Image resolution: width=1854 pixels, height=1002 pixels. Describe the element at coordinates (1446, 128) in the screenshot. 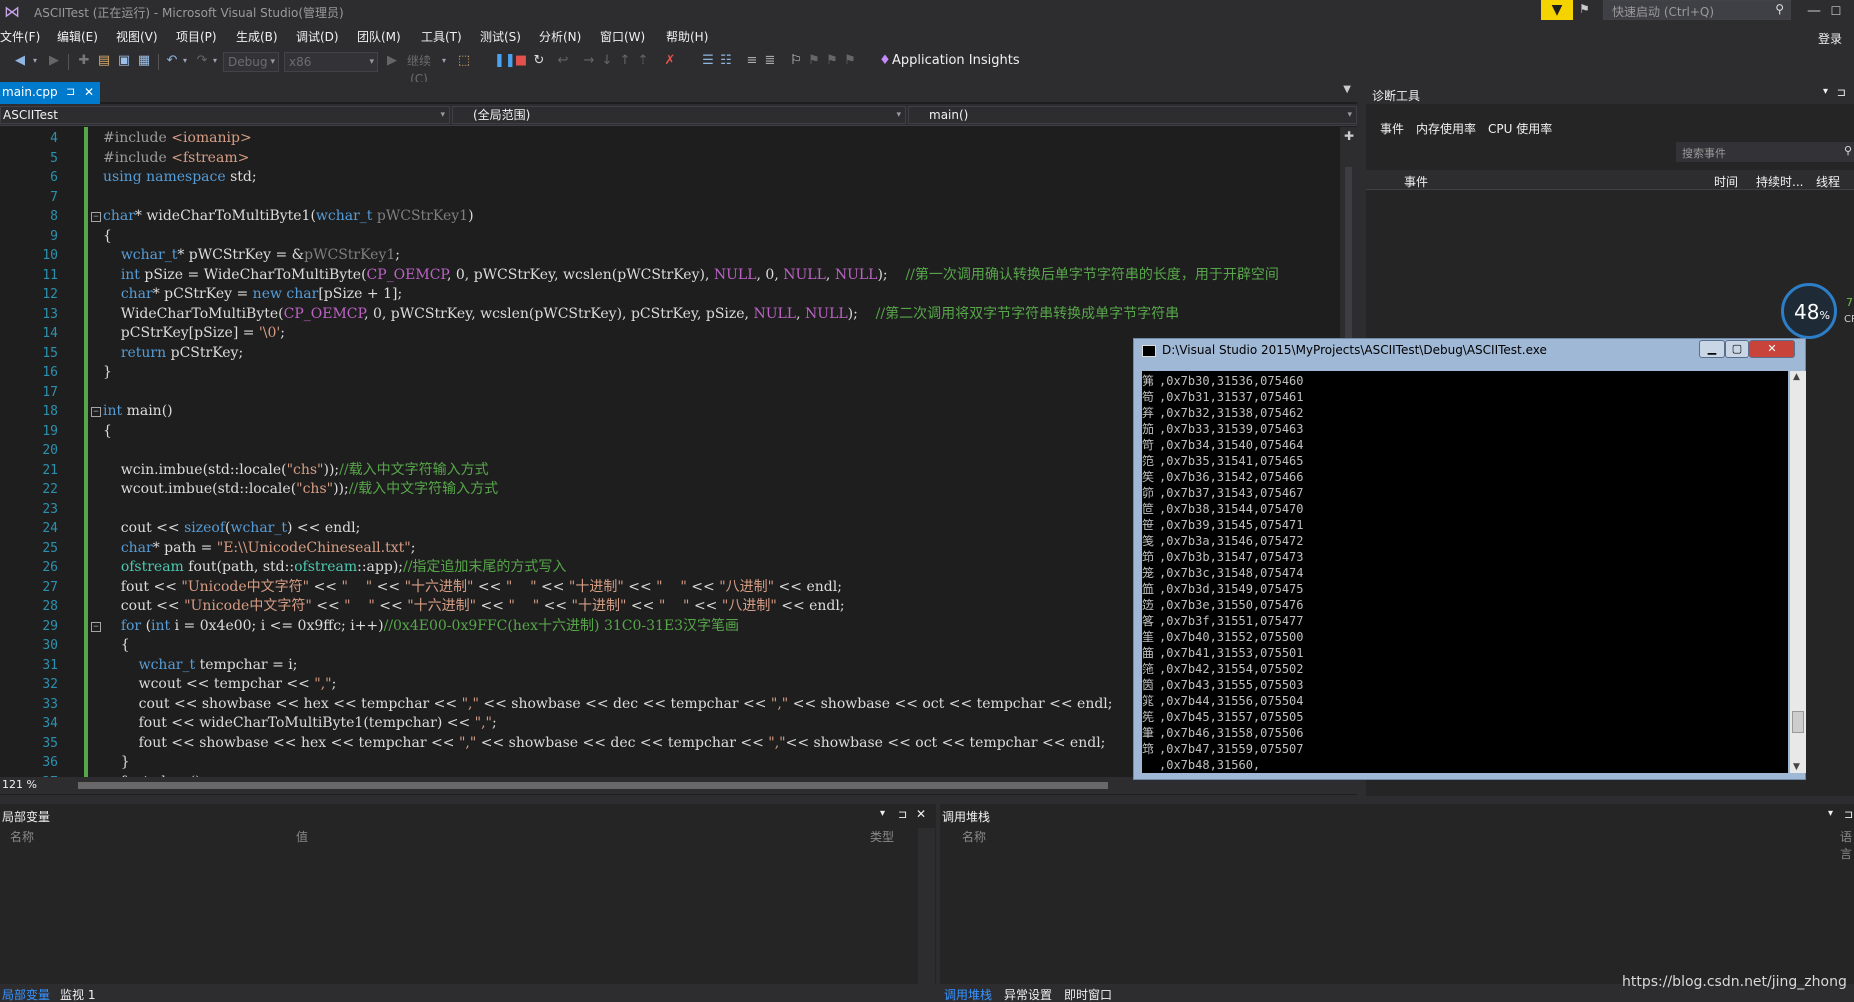

I see `tab-memory-usage: 内存使用率` at that location.